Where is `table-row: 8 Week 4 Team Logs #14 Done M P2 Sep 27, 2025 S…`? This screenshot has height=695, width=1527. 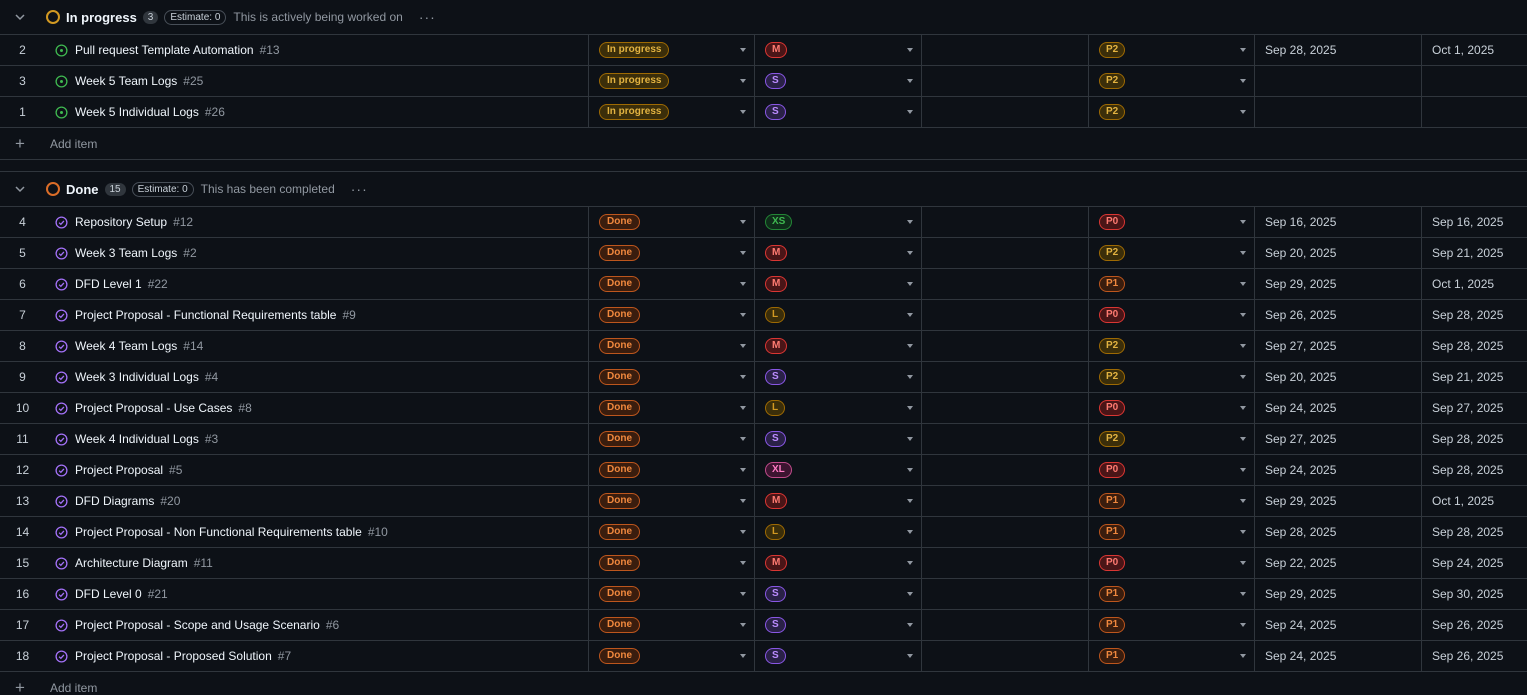
table-row: 8 Week 4 Team Logs #14 Done M P2 Sep 27, 2025 S… is located at coordinates (763, 346).